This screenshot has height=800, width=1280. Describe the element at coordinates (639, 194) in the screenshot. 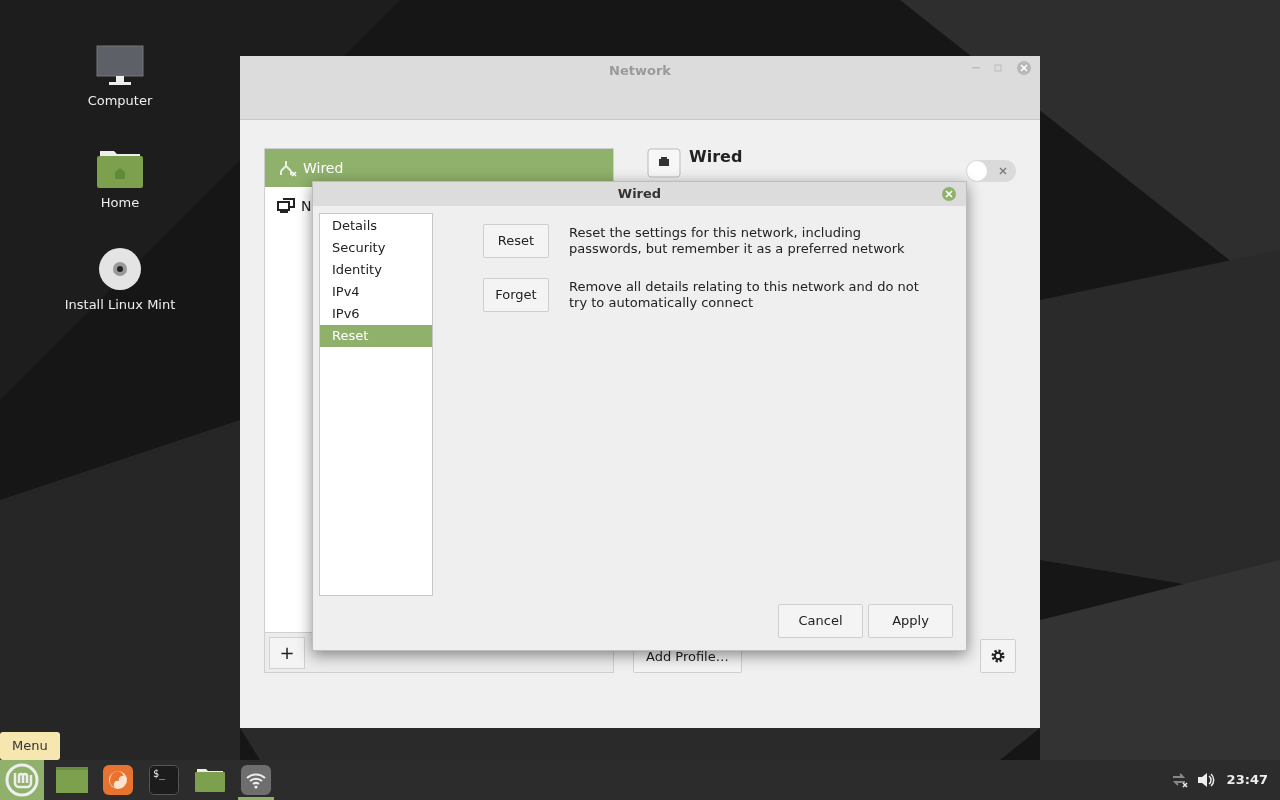

I see `dialog-title: Wired` at that location.